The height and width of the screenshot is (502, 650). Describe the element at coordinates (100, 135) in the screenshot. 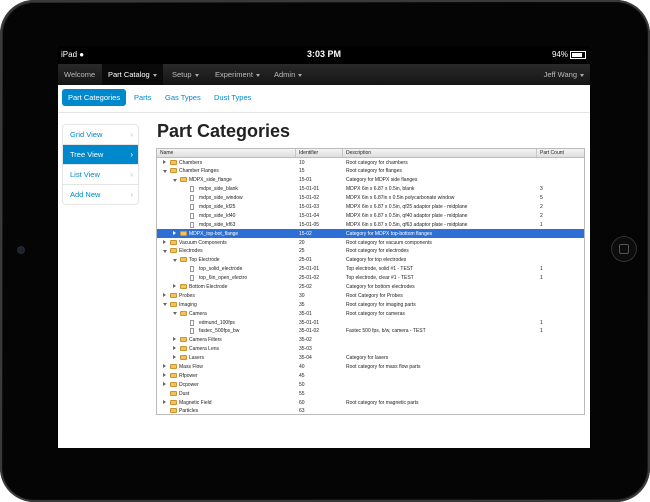

I see `sidenav-grid-view: Grid View ›` at that location.